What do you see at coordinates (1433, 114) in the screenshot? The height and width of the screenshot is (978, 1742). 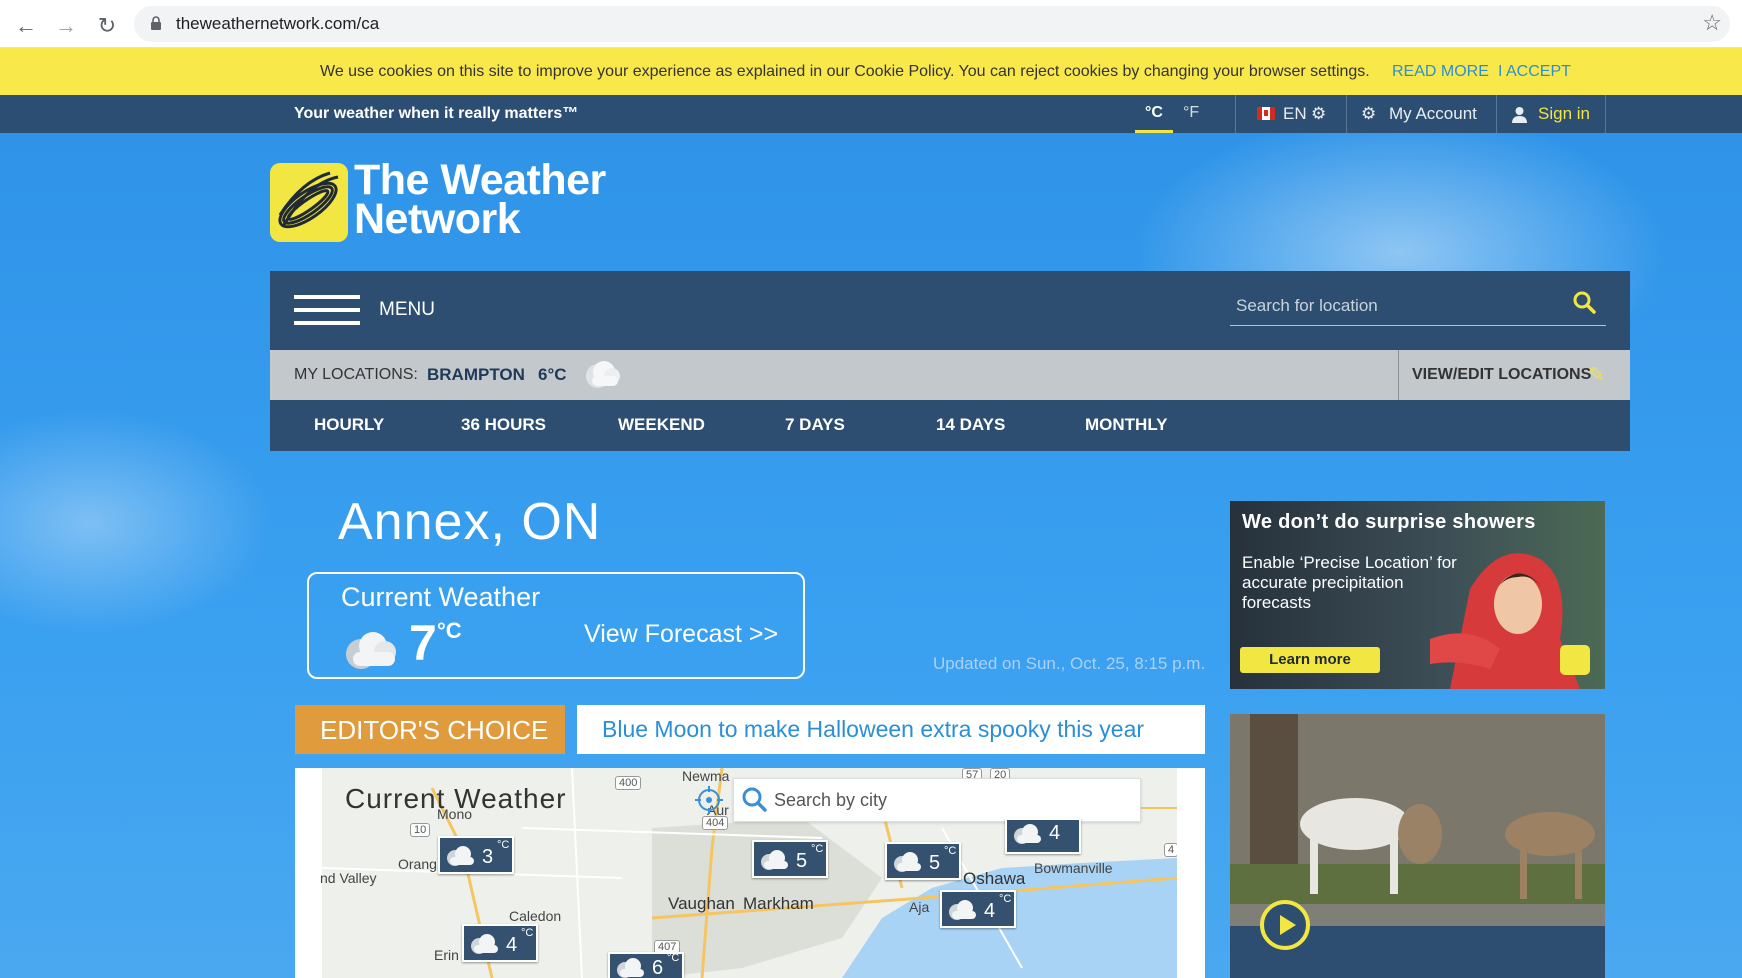 I see `my-account-link: My Account` at bounding box center [1433, 114].